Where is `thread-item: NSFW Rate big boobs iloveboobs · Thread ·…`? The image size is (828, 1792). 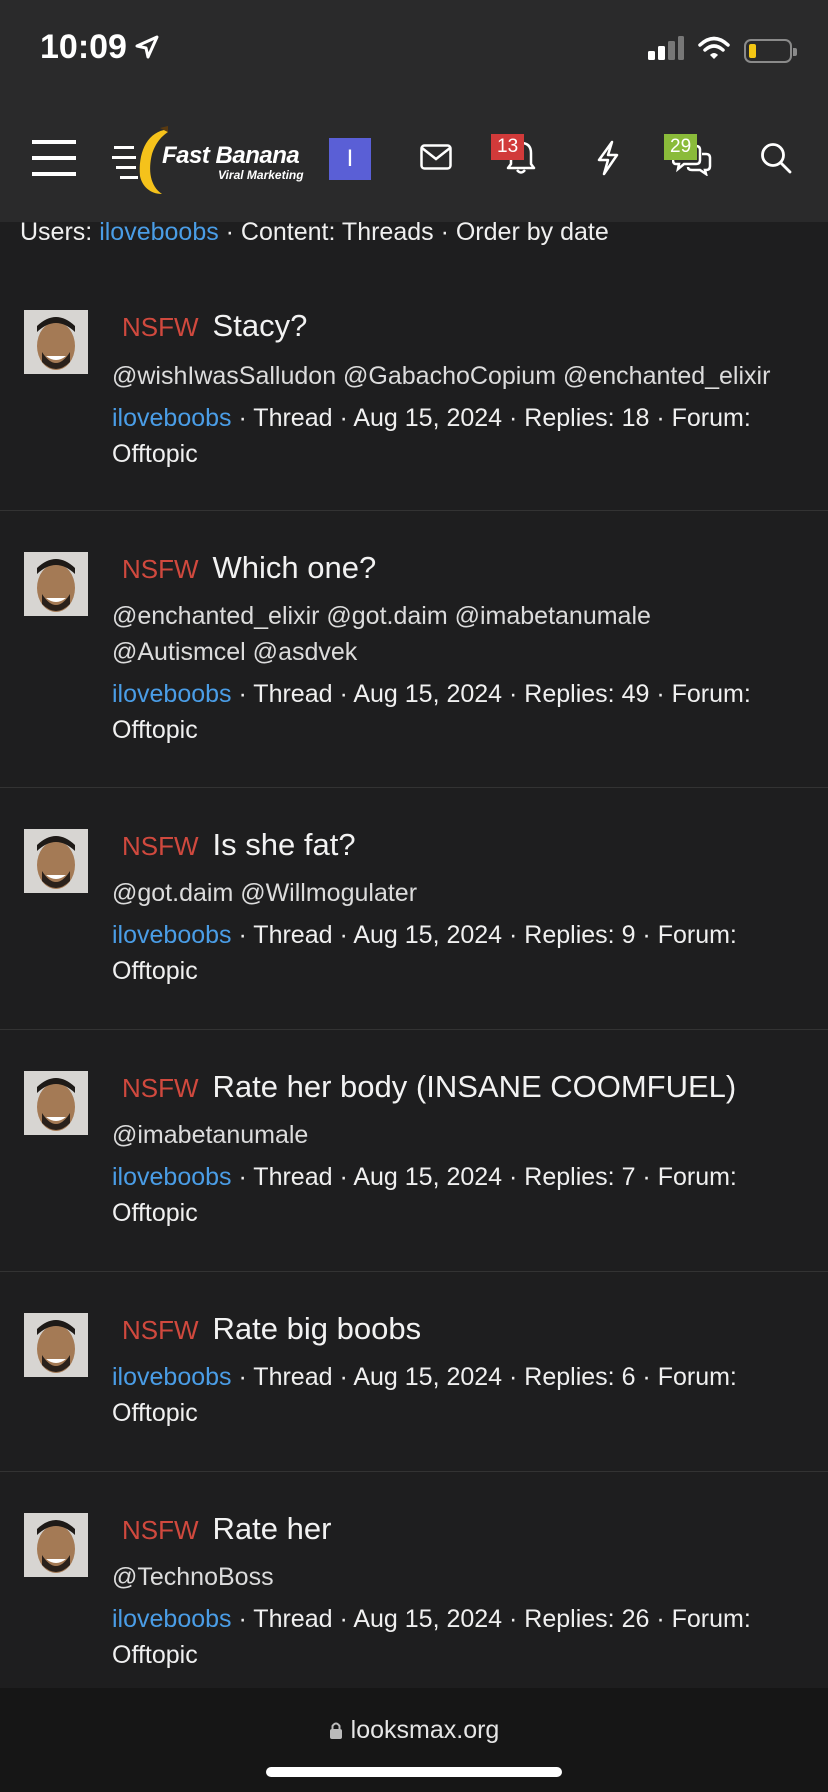
thread-item: NSFW Rate big boobs iloveboobs · Thread ·… is located at coordinates (414, 1372).